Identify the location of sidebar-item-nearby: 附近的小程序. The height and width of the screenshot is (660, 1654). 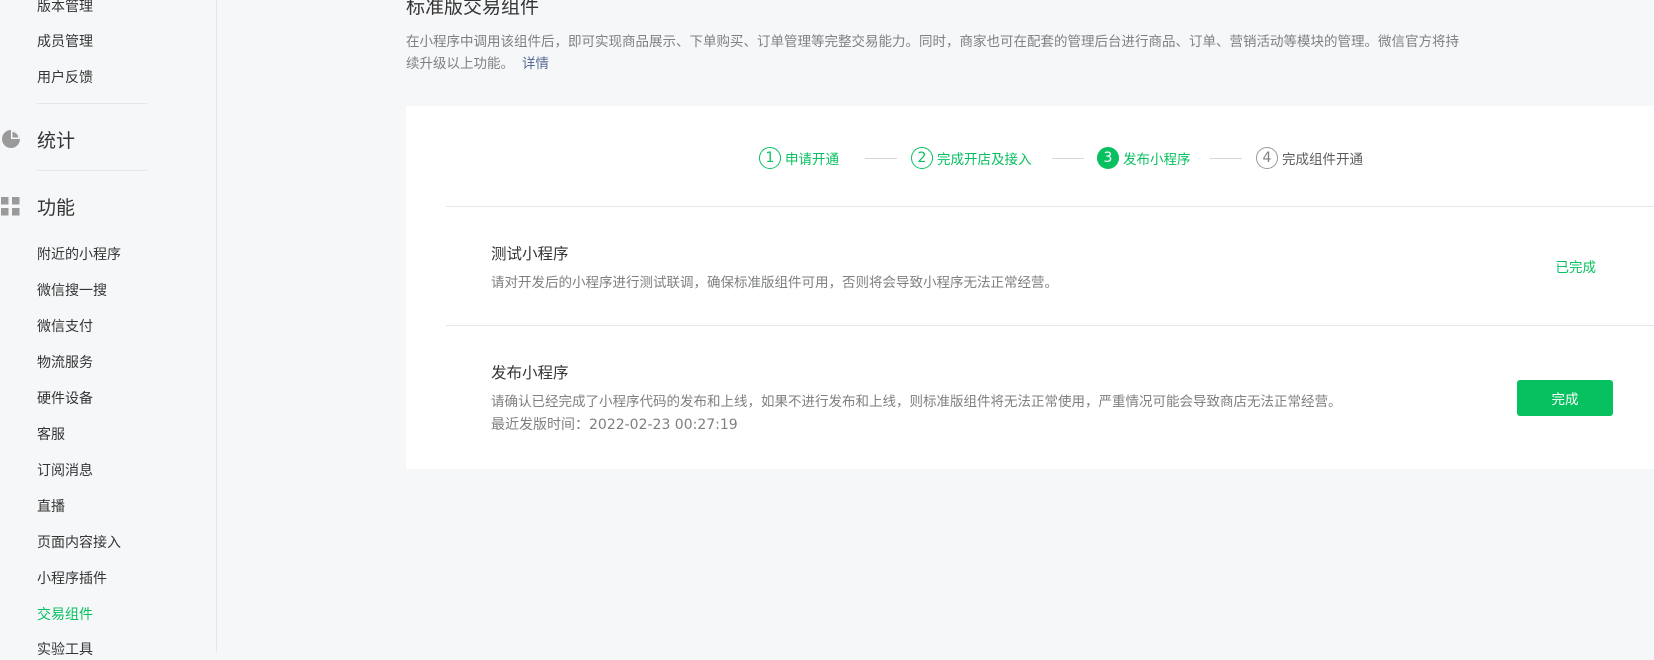
(79, 255).